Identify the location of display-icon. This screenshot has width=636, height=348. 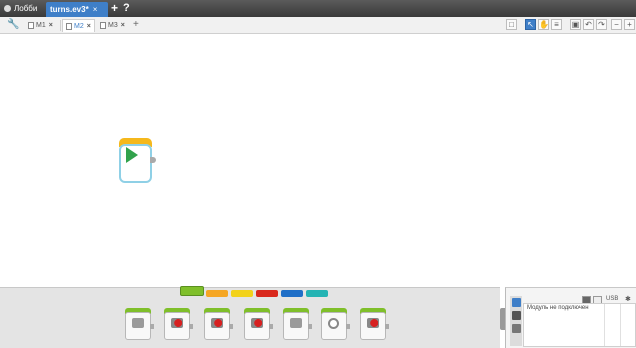
(296, 323).